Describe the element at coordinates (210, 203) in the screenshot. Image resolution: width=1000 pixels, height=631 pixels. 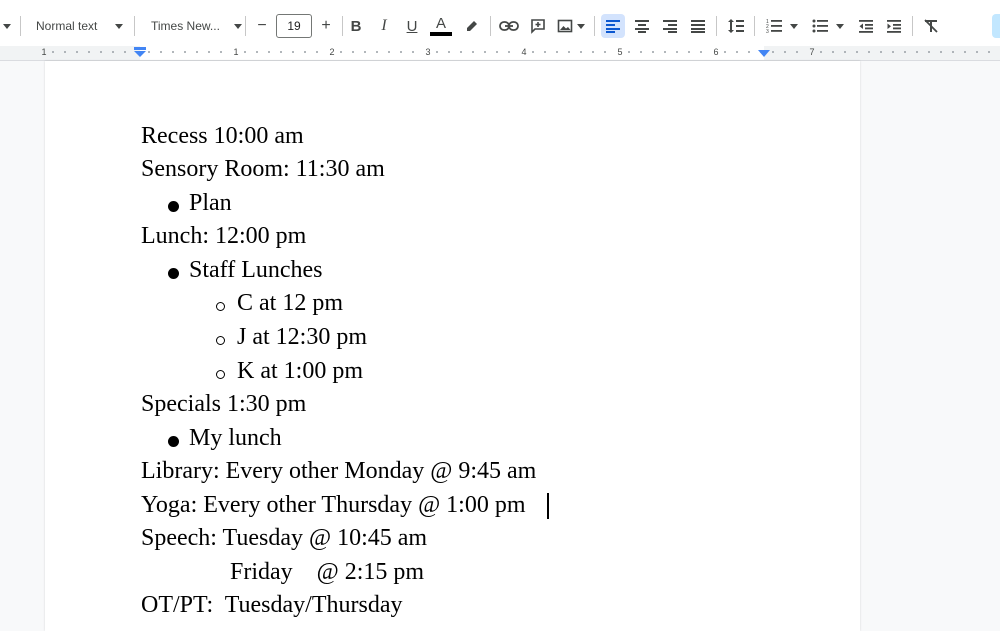
I see `doc-list-item: Plan` at that location.